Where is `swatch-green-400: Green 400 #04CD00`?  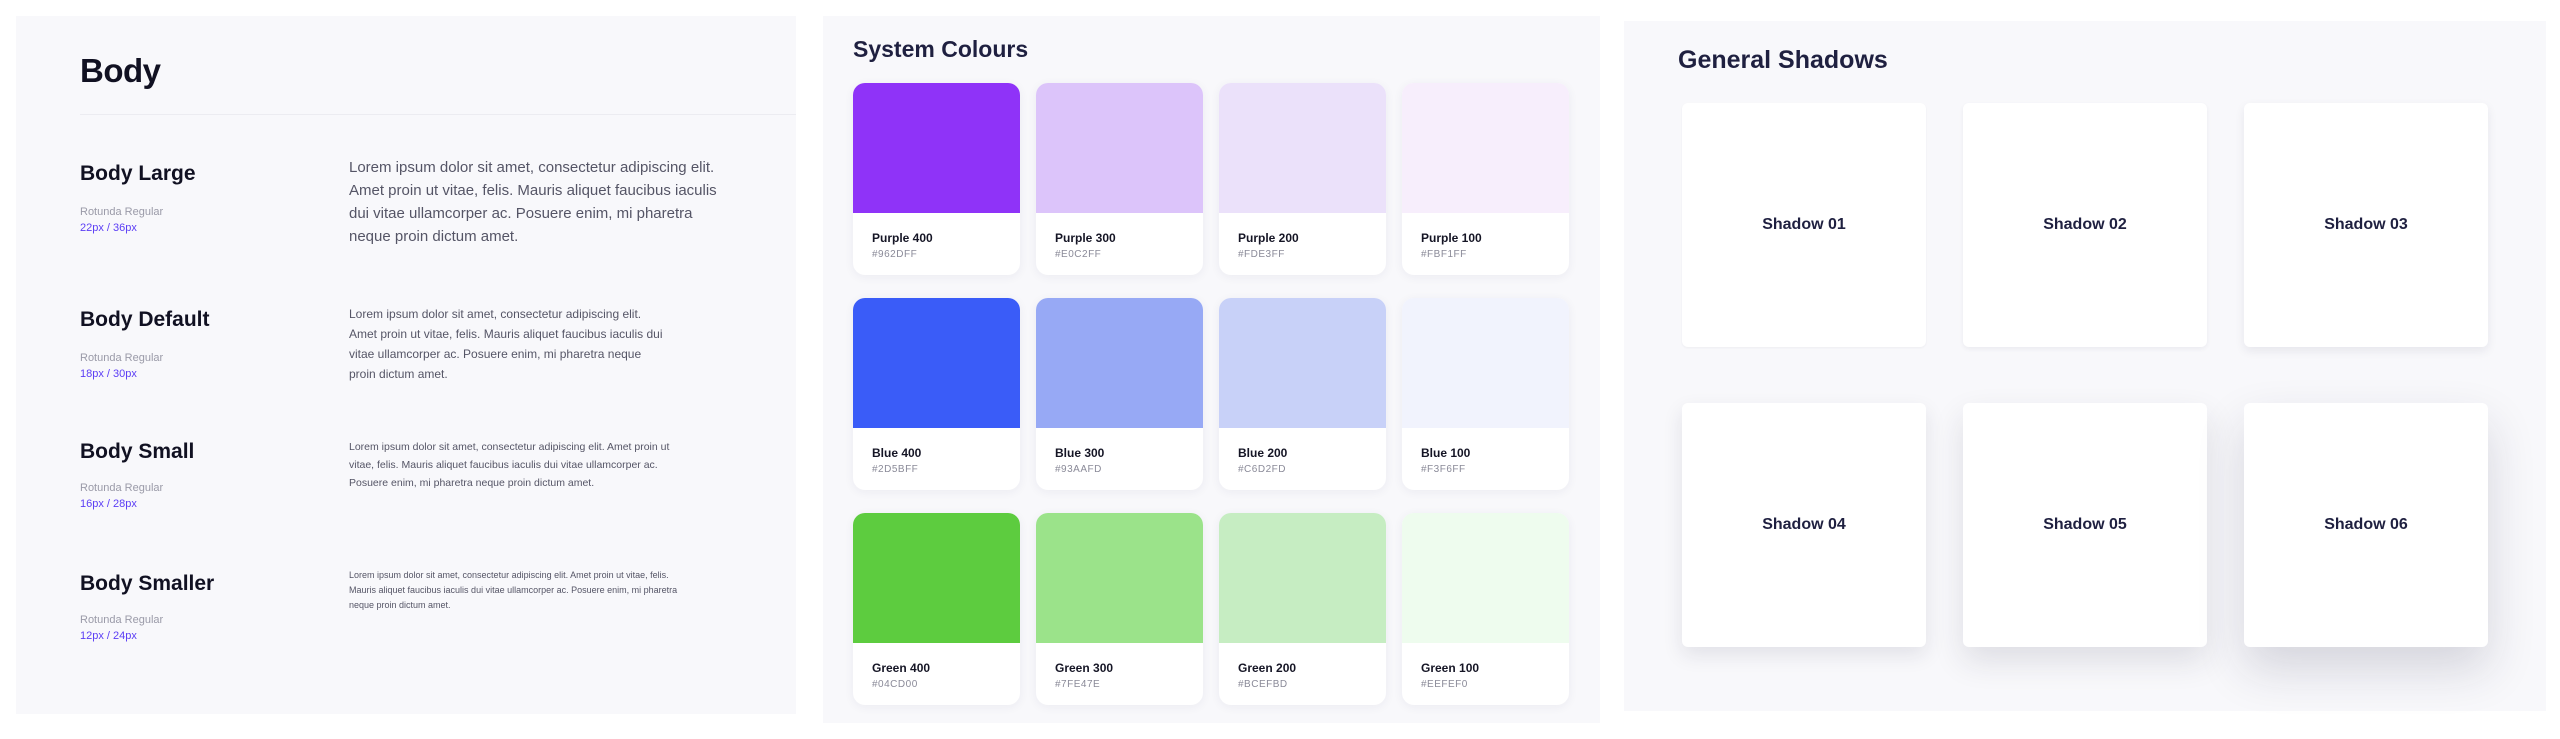
swatch-green-400: Green 400 #04CD00 is located at coordinates (936, 609).